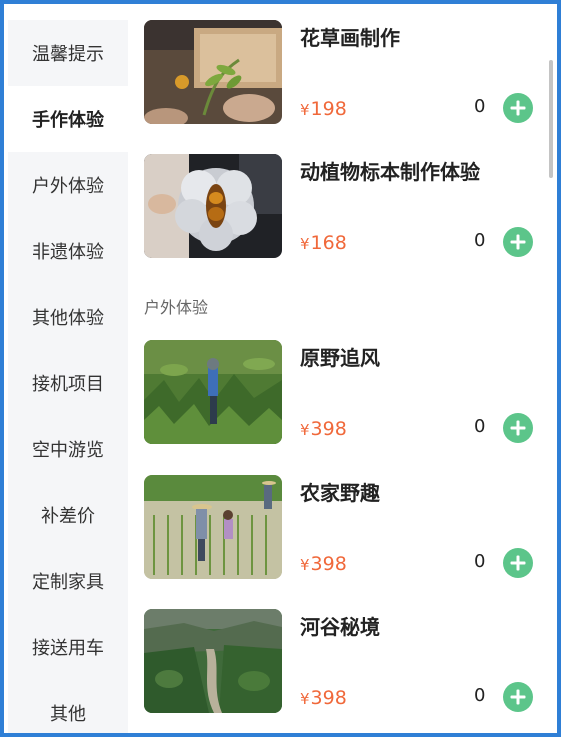  What do you see at coordinates (68, 53) in the screenshot?
I see `sidebar-item-tips: 温馨提示` at bounding box center [68, 53].